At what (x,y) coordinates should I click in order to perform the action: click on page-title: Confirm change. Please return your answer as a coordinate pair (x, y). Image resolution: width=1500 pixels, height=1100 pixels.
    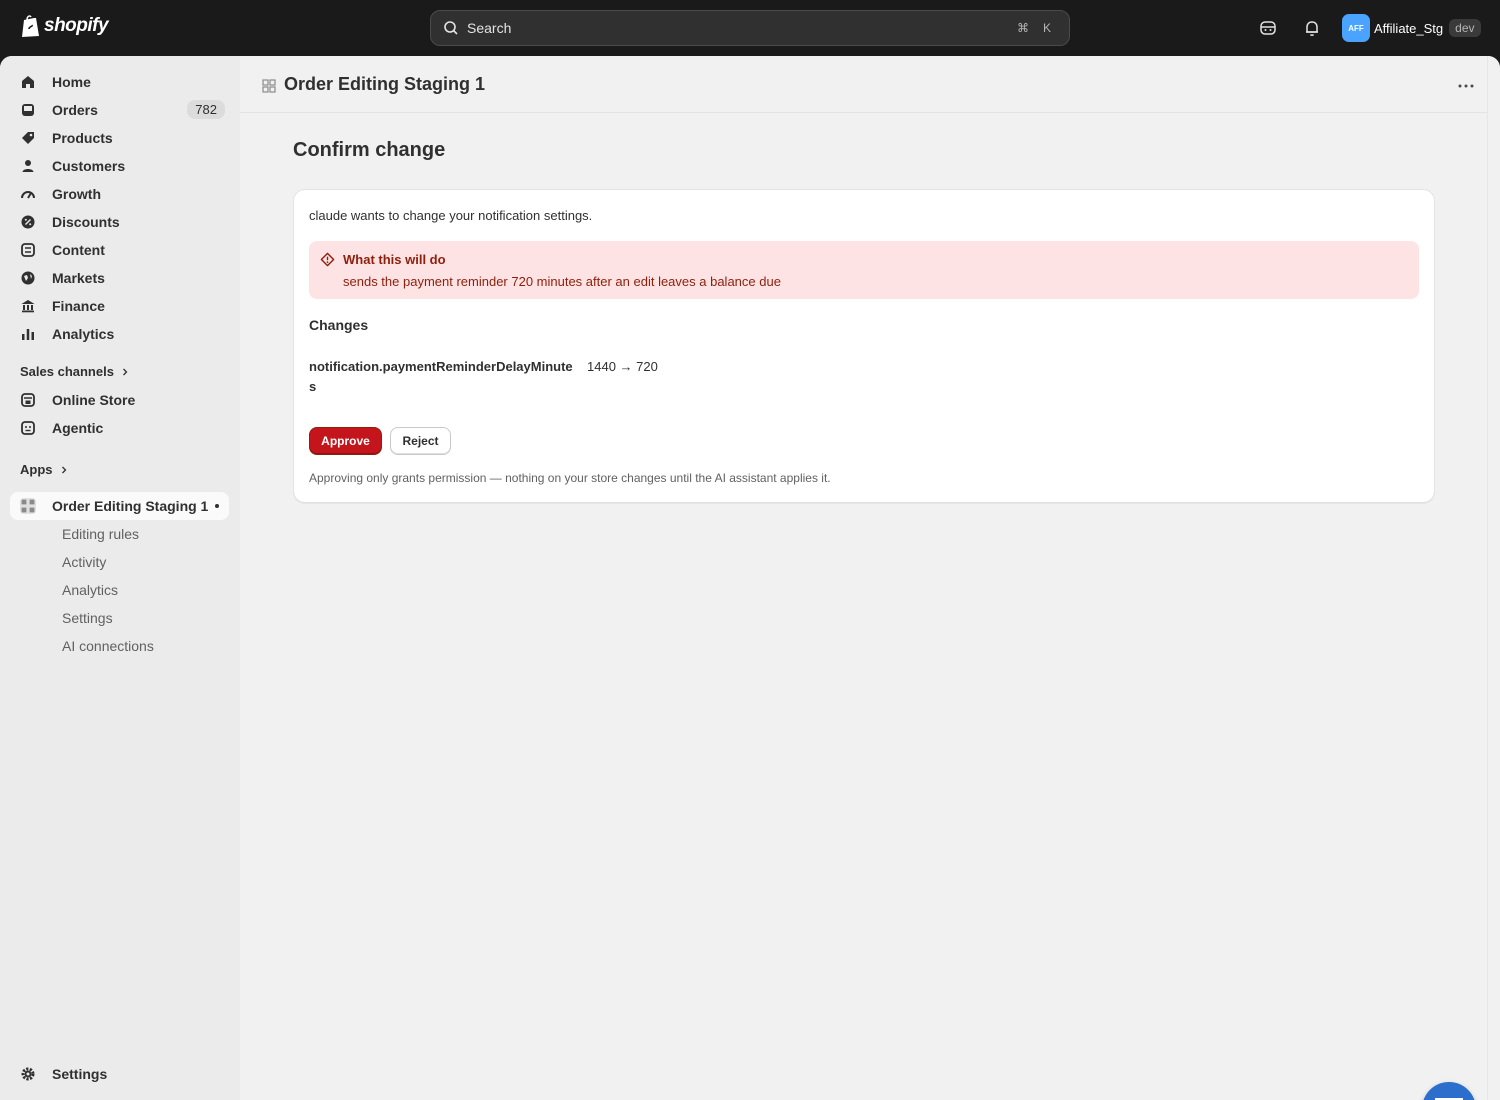
    Looking at the image, I should click on (369, 150).